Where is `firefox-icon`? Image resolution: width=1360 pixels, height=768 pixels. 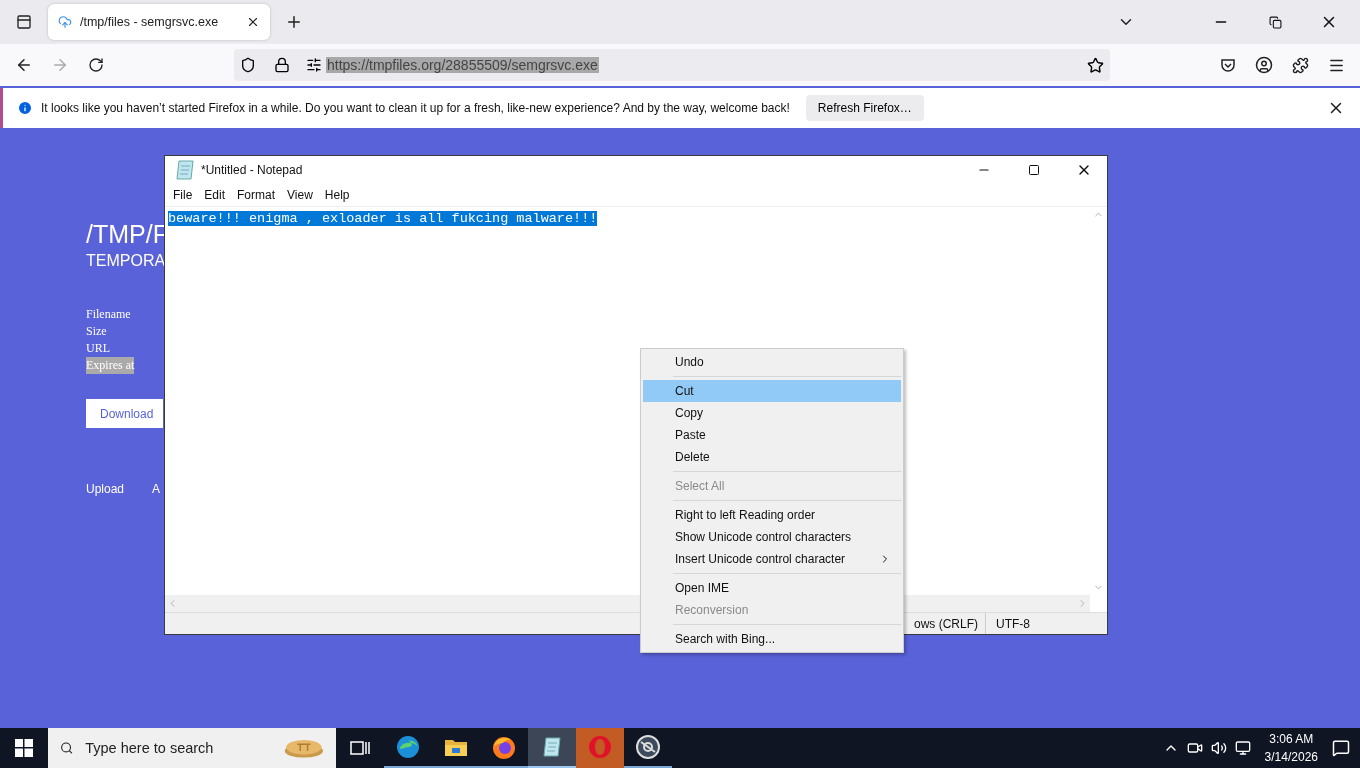
firefox-icon is located at coordinates (504, 747).